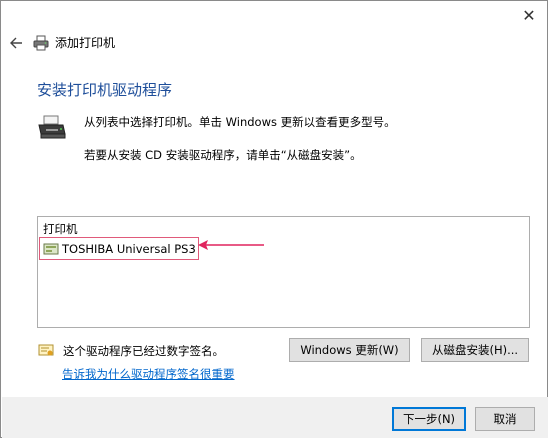  What do you see at coordinates (148, 374) in the screenshot?
I see `signature-info-link: 告诉我为什么驱动程序签名很重要` at bounding box center [148, 374].